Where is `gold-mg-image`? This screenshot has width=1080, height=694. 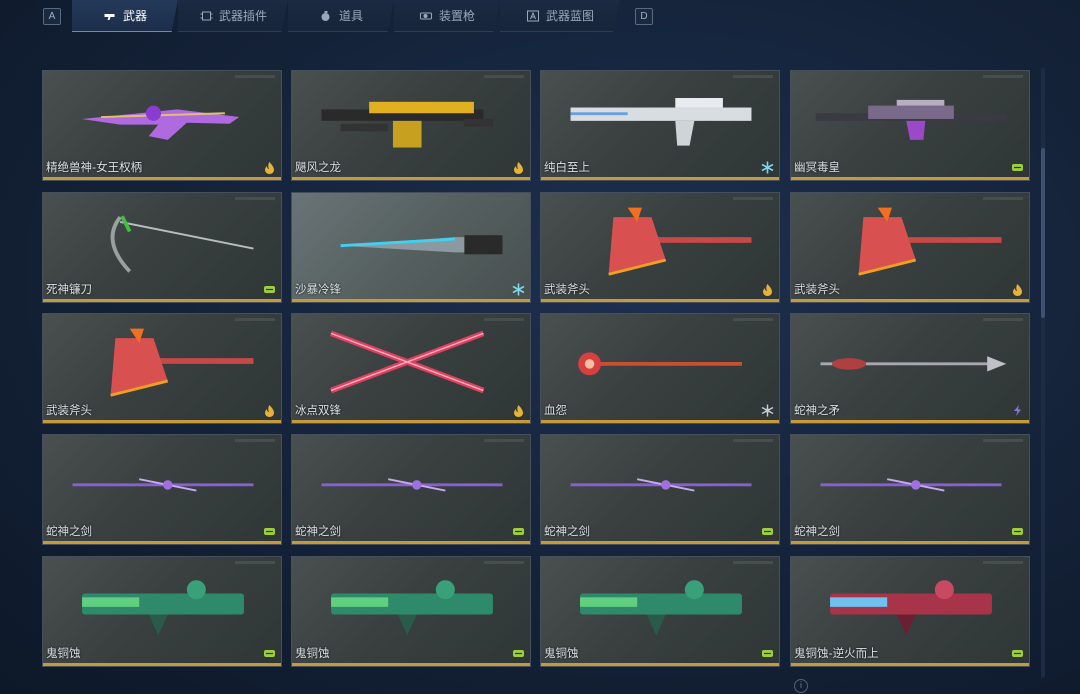 gold-mg-image is located at coordinates (407, 124).